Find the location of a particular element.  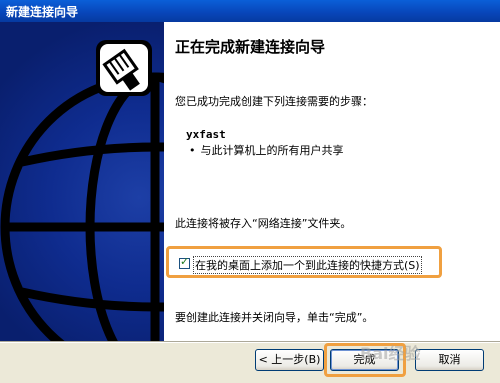

shortcut-checkbox: ✓ is located at coordinates (184, 262).